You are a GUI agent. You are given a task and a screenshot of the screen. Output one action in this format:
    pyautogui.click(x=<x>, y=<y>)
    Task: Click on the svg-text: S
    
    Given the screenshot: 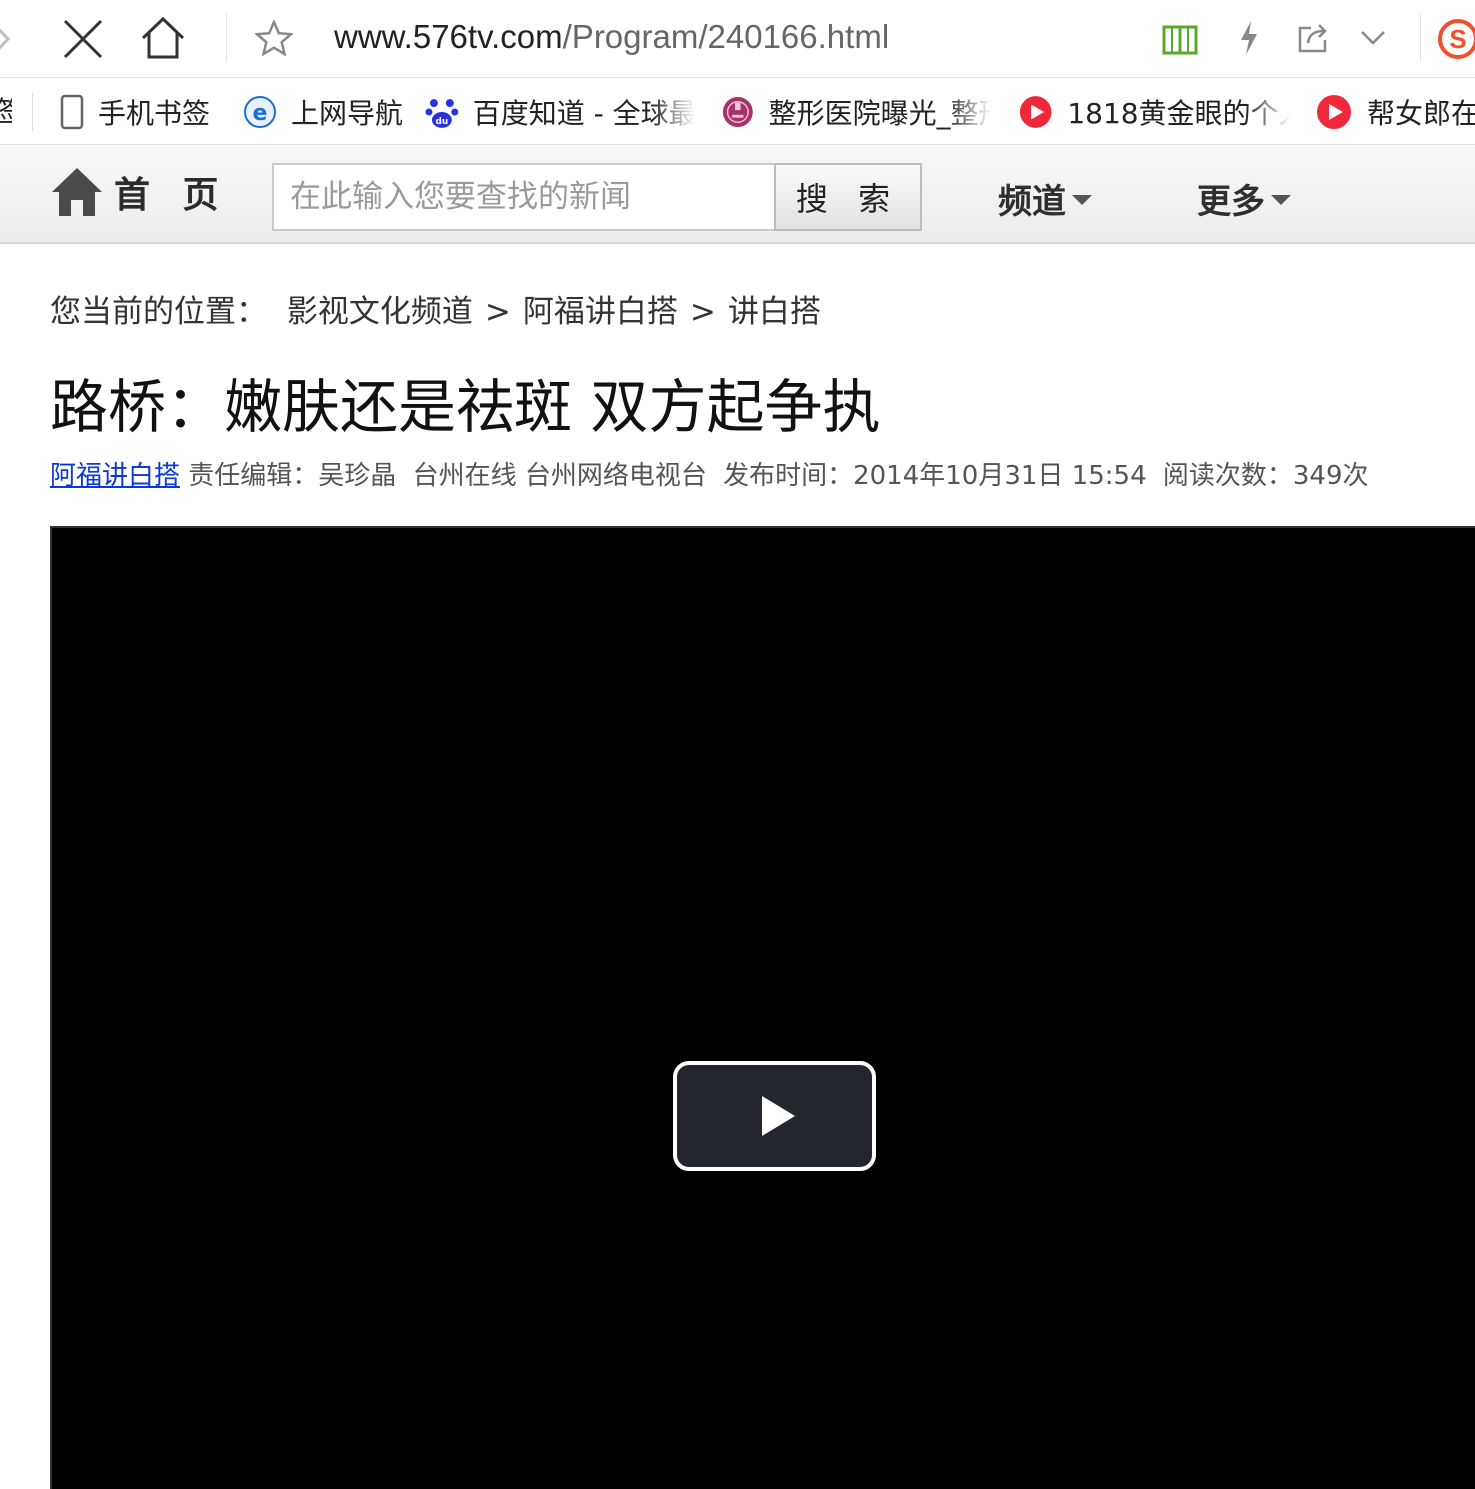 What is the action you would take?
    pyautogui.click(x=1457, y=39)
    